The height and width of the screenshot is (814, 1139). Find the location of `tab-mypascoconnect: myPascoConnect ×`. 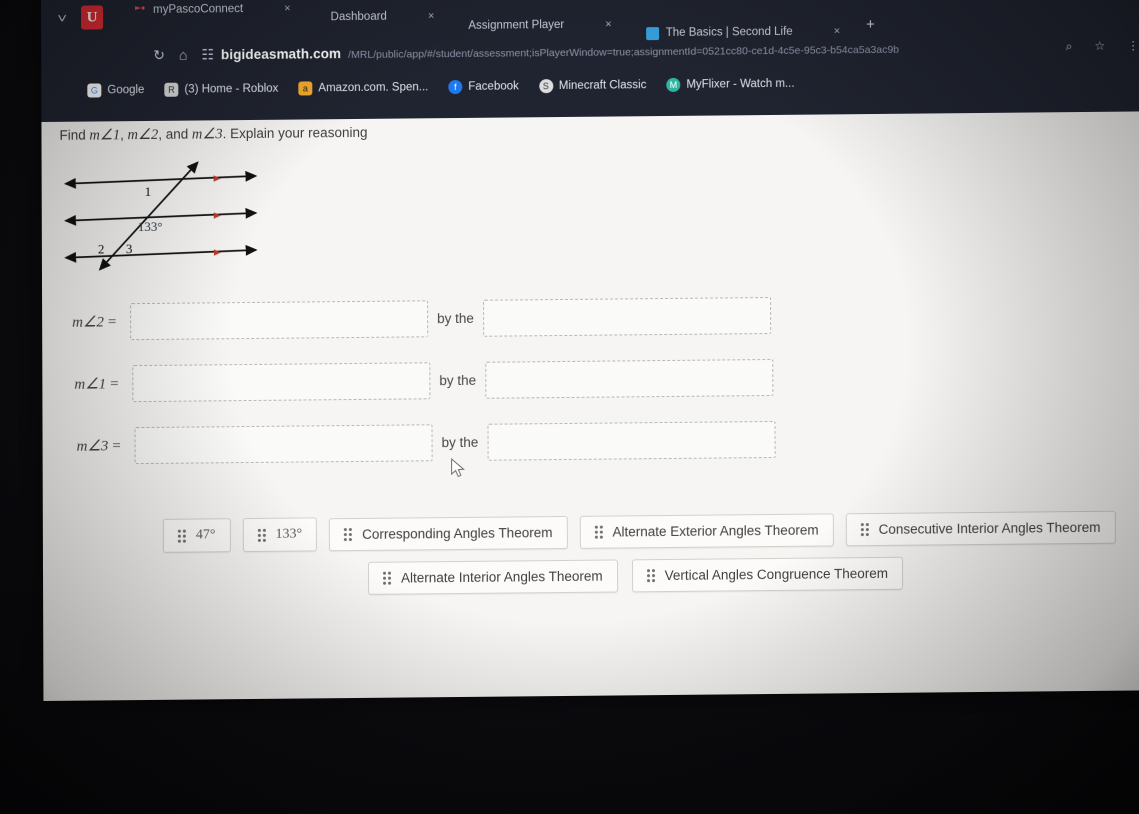

tab-mypascoconnect: myPascoConnect × is located at coordinates (212, 12).